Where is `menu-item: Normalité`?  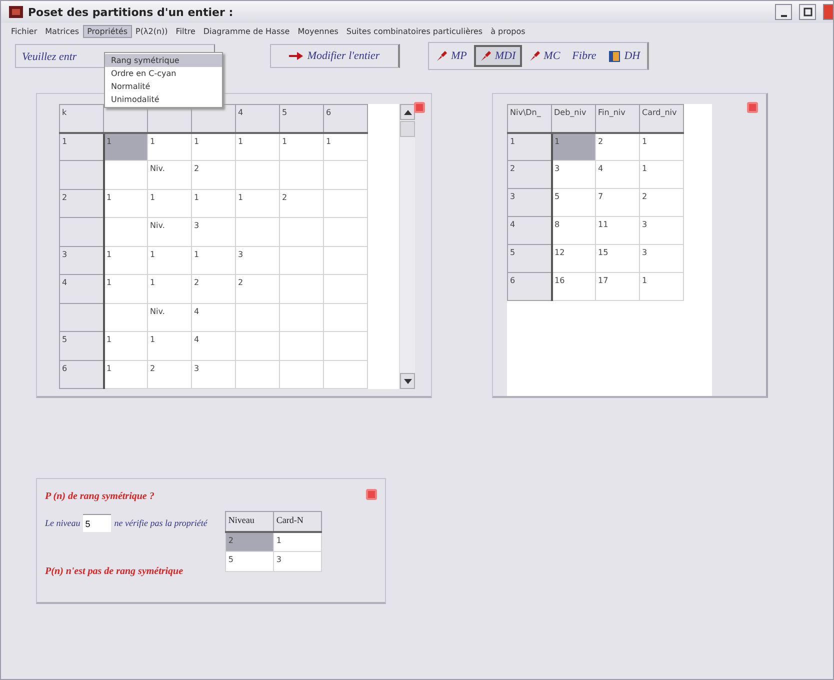
menu-item: Normalité is located at coordinates (163, 86).